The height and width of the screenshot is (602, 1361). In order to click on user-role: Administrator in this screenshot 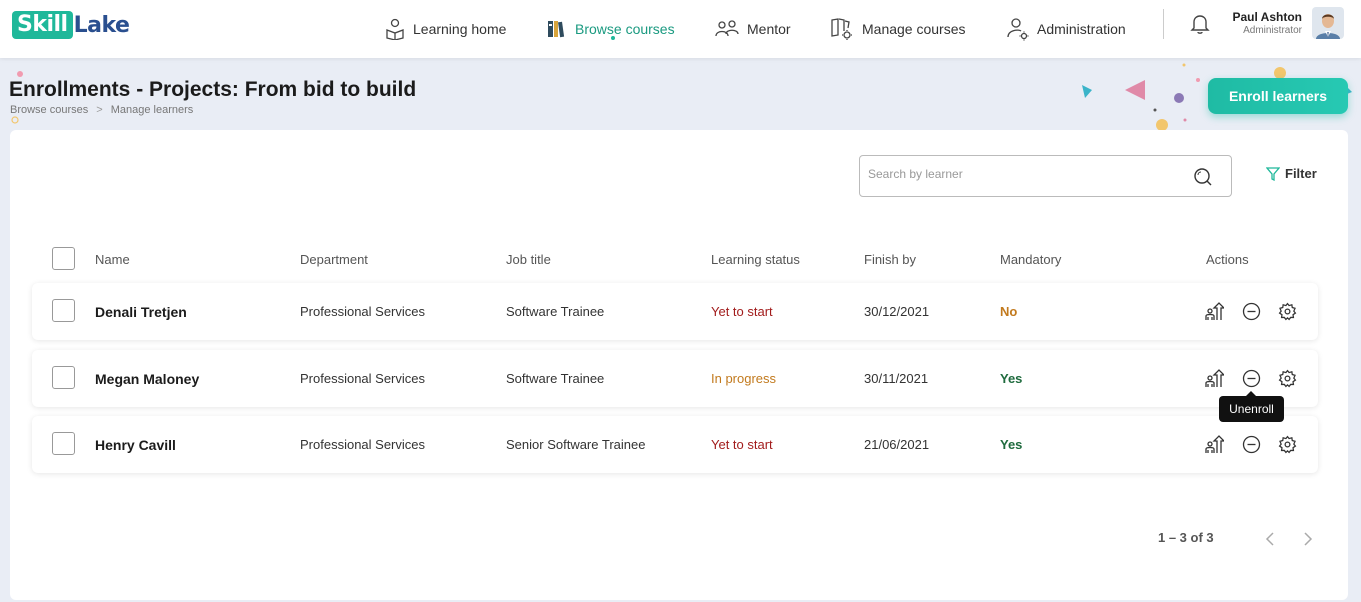, I will do `click(1272, 30)`.